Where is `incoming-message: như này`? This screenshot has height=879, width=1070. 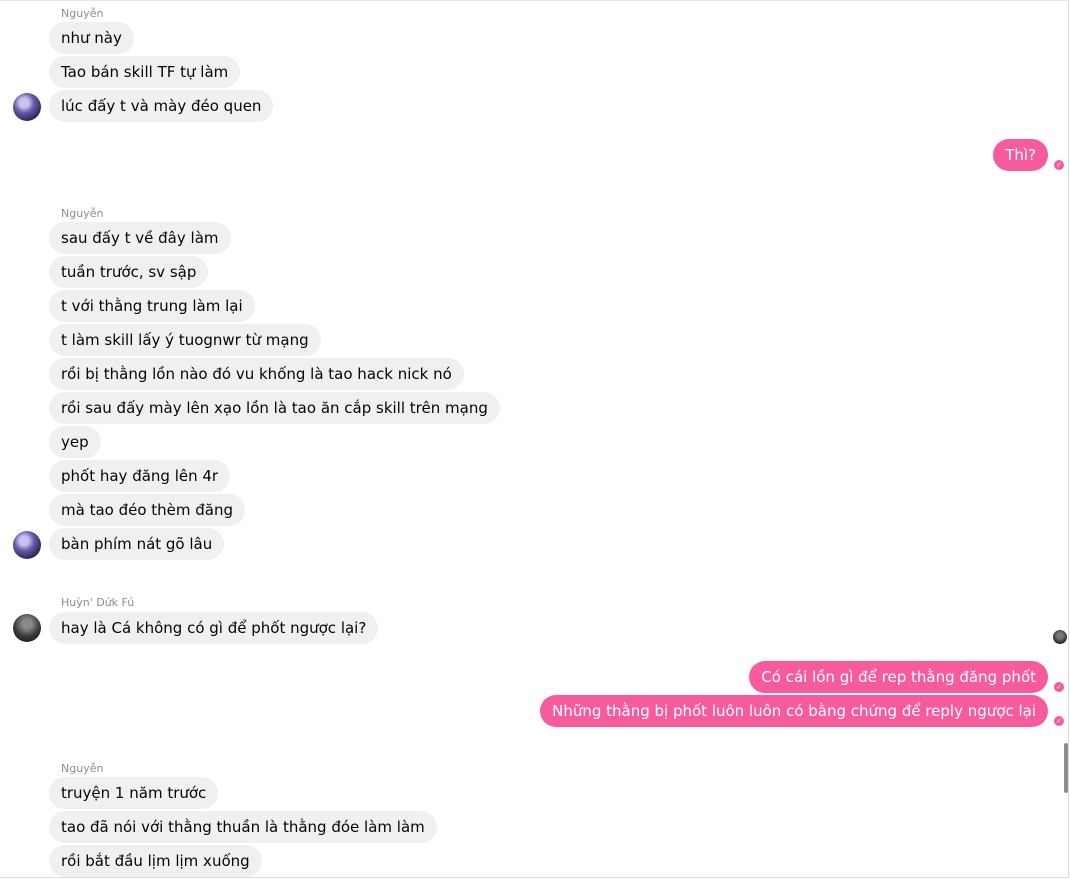
incoming-message: như này is located at coordinates (91, 38).